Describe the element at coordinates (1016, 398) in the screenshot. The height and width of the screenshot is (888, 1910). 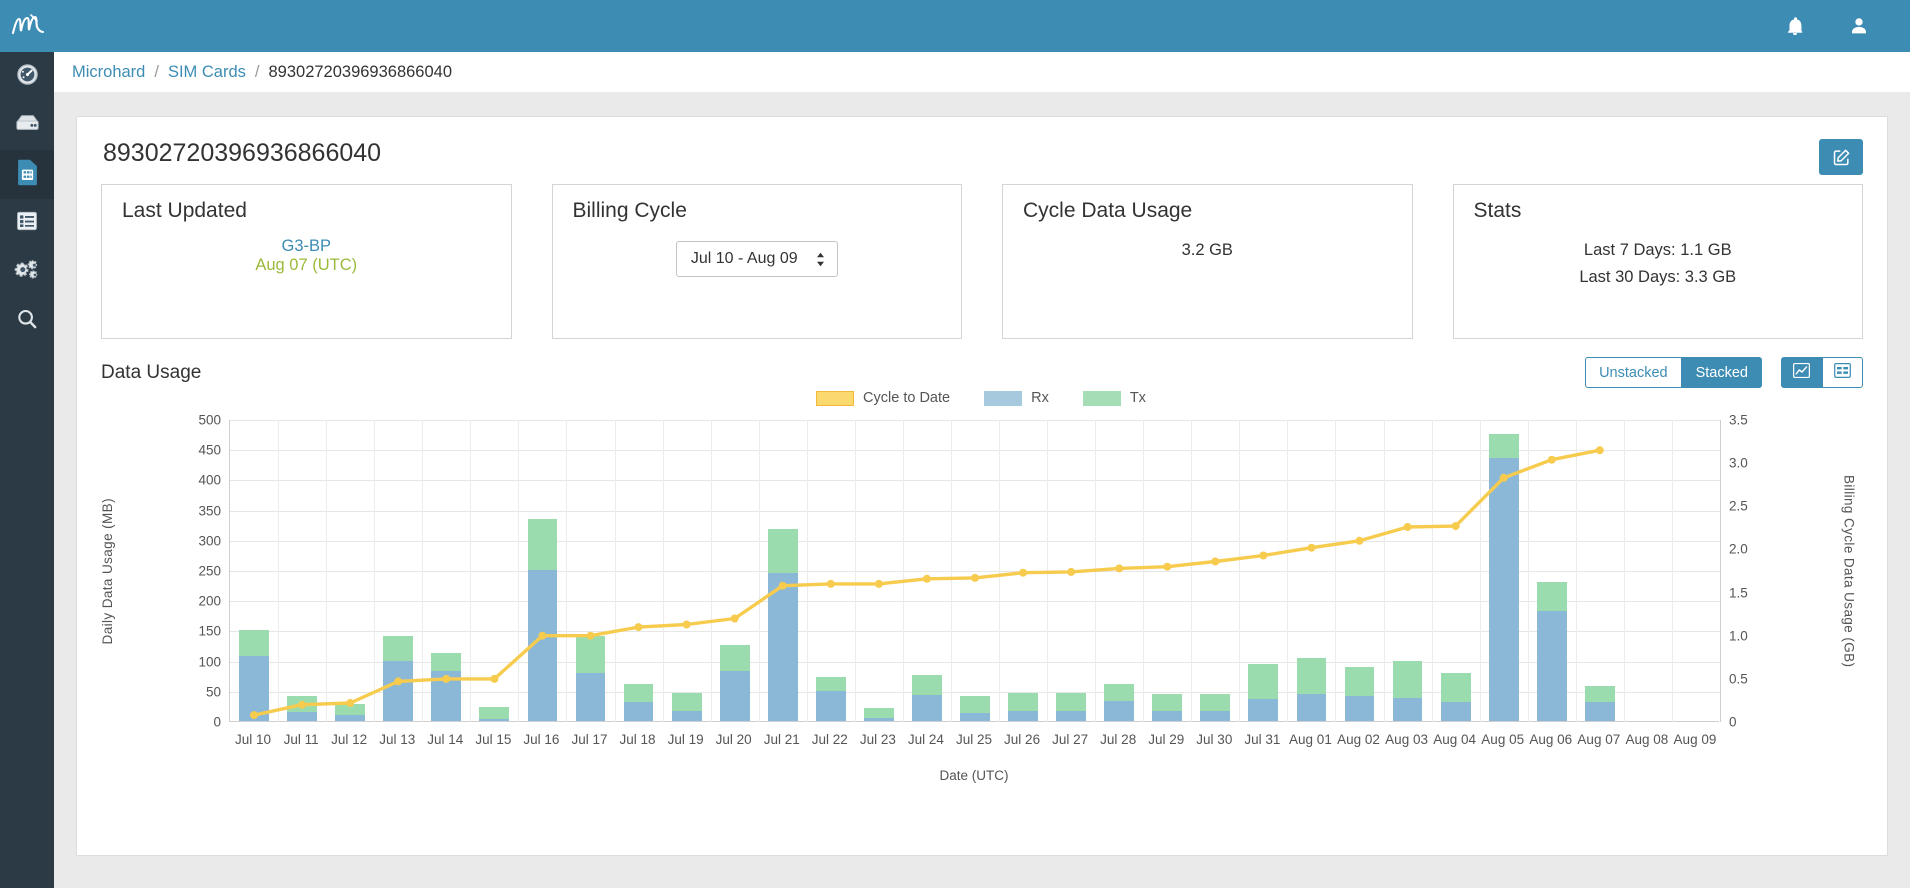
I see `legend-item-rx: Rx` at that location.